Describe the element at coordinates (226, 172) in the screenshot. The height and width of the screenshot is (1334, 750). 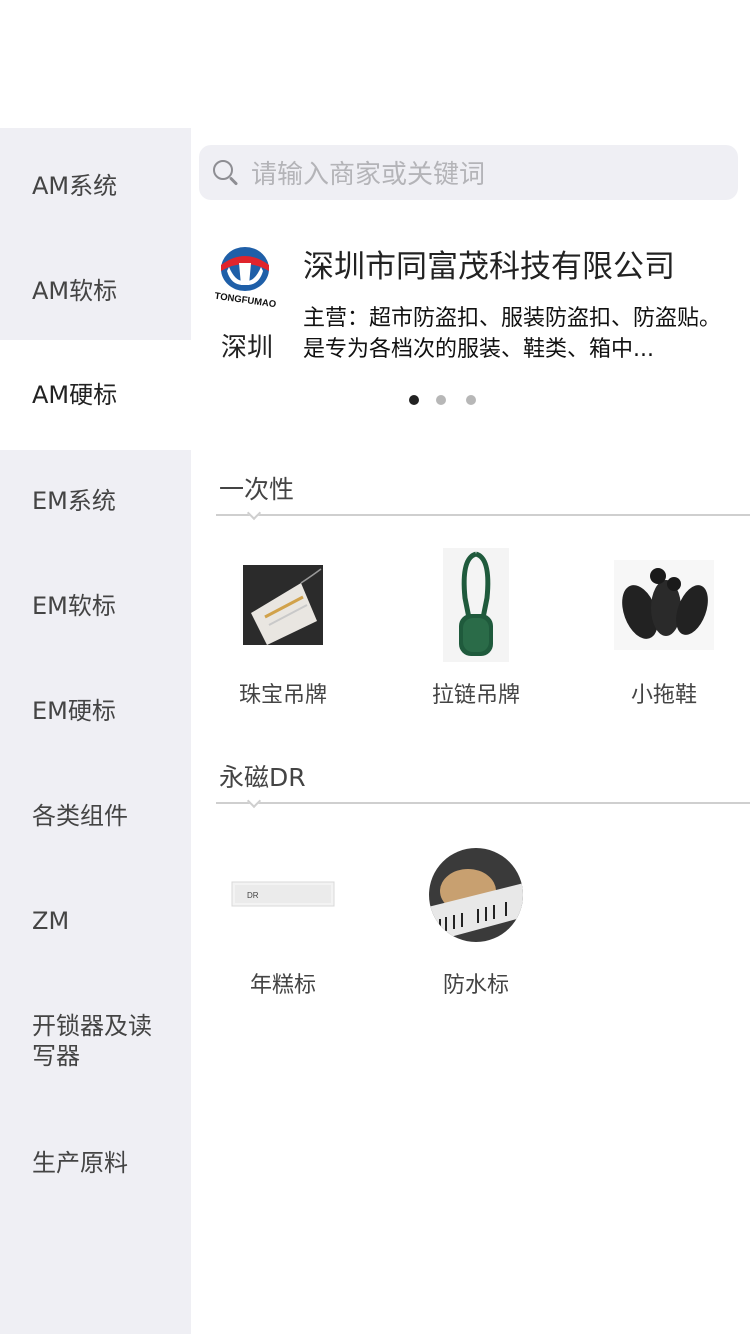
I see `search-icon` at that location.